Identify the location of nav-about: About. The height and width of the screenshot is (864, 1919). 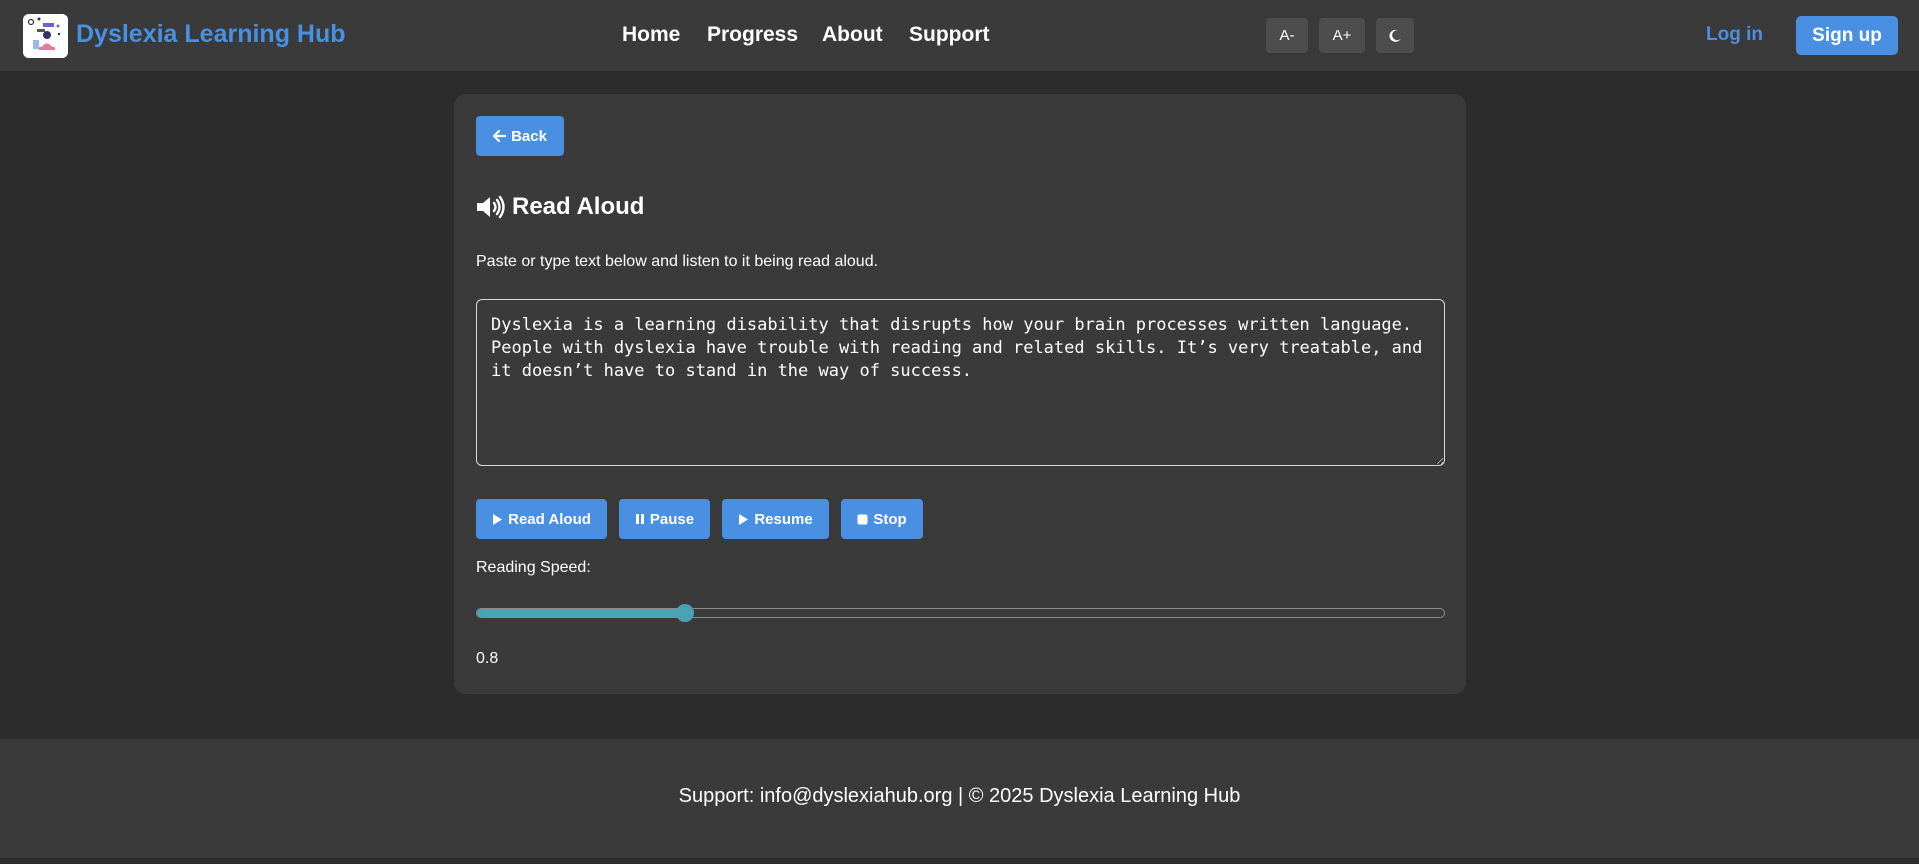
(852, 35).